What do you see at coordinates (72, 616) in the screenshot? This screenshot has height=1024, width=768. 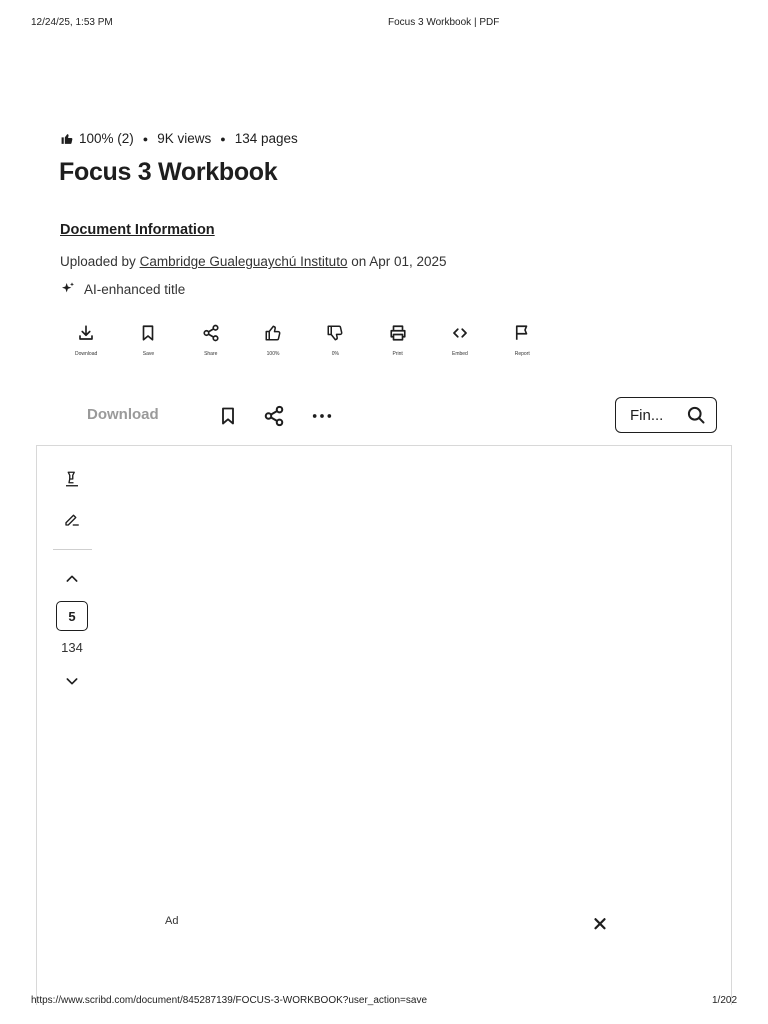 I see `current-page-input: 5` at bounding box center [72, 616].